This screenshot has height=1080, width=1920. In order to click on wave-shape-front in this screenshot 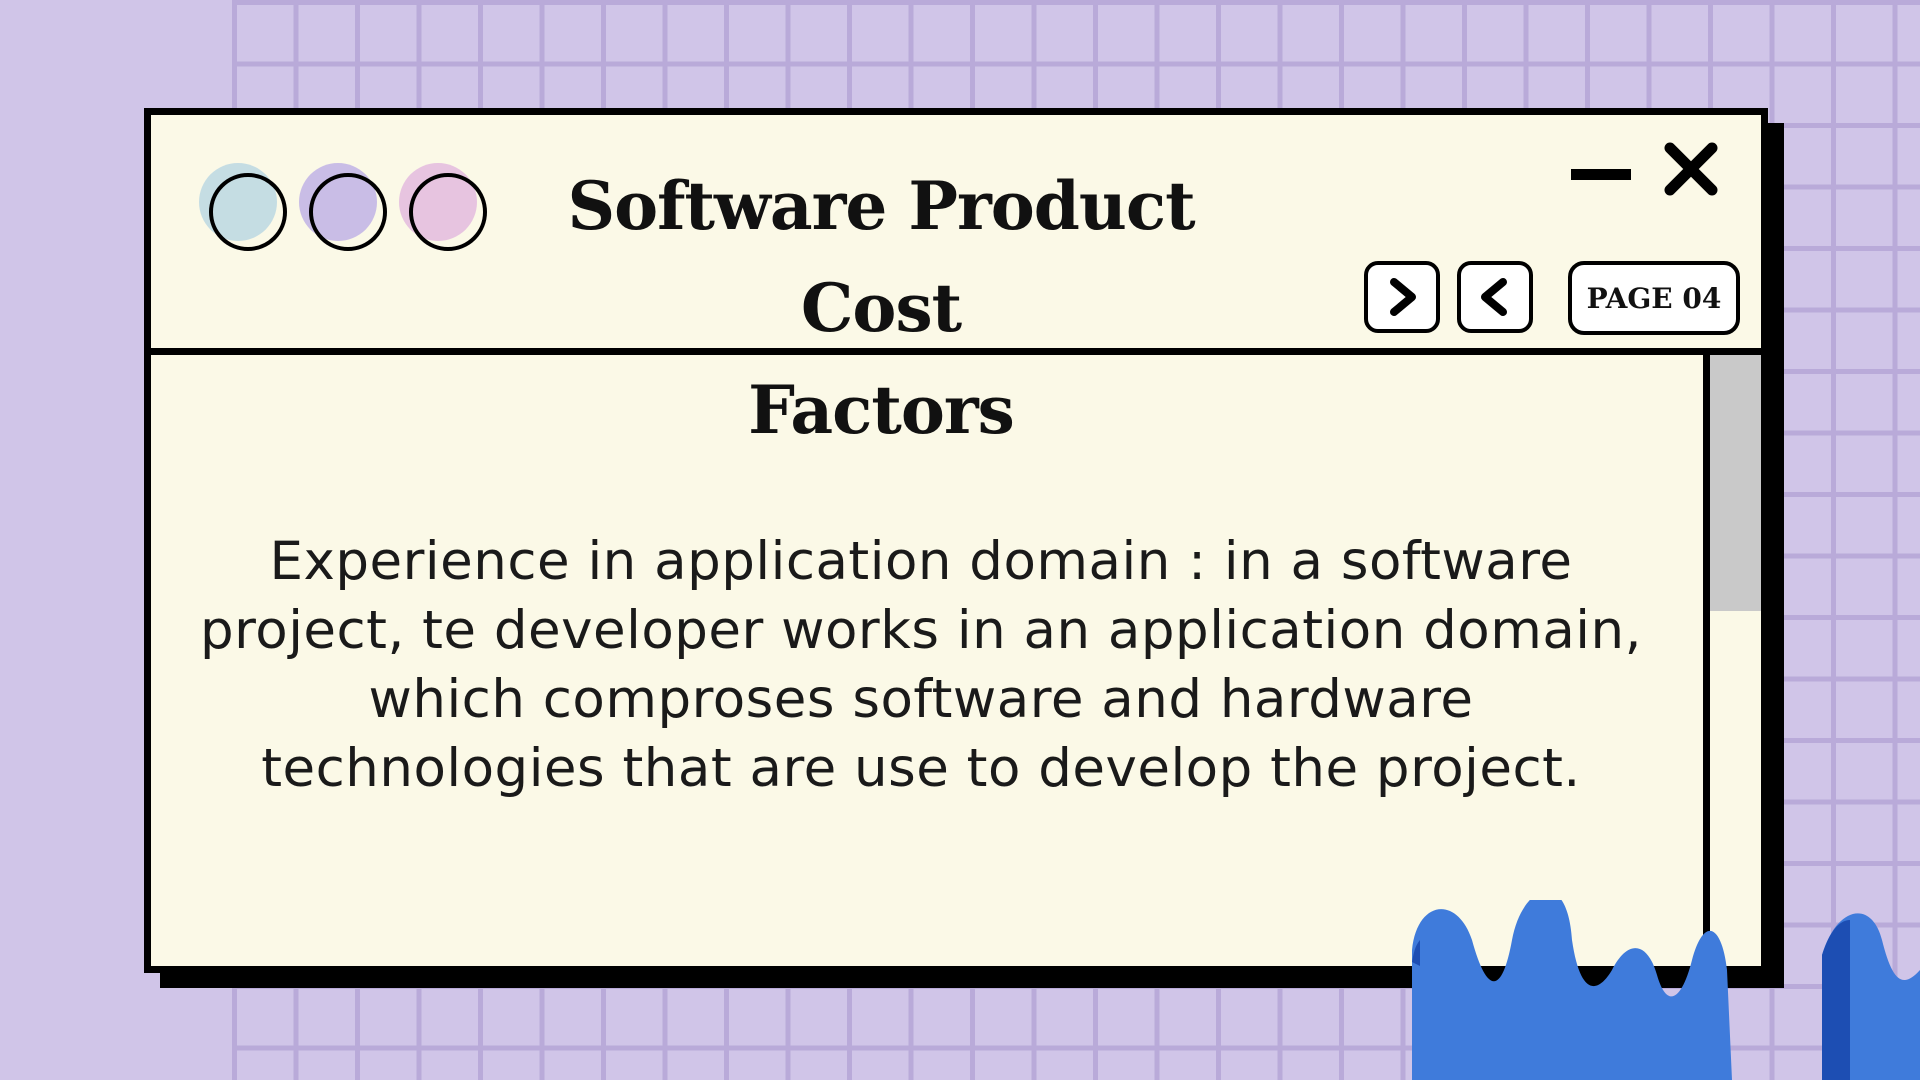, I will do `click(1572, 990)`.